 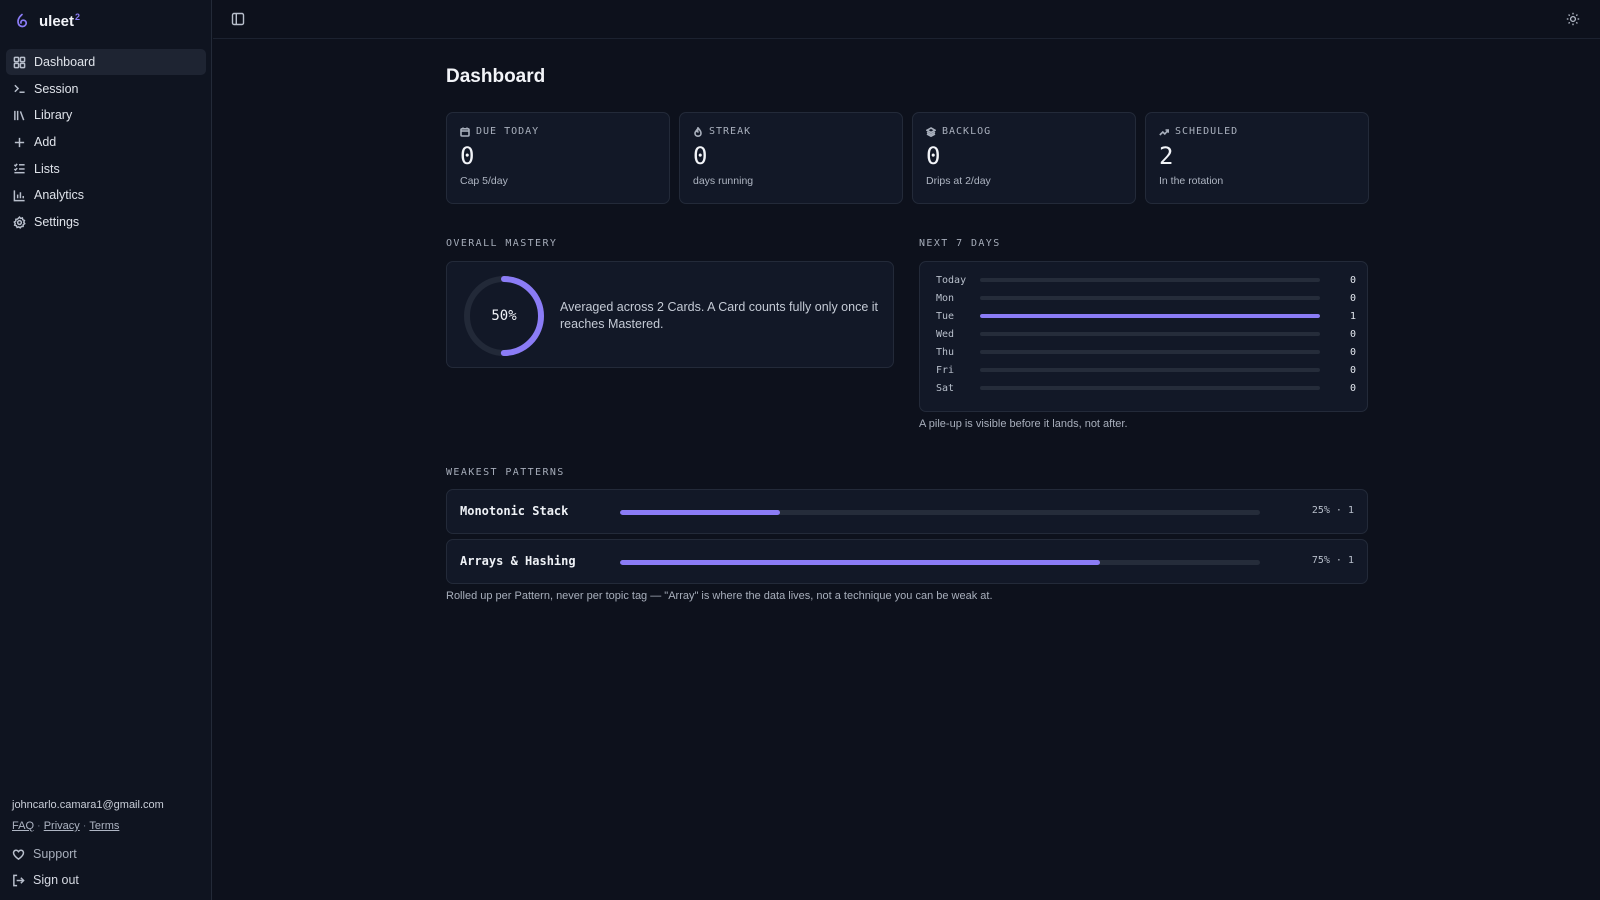 What do you see at coordinates (945, 316) in the screenshot?
I see `day-name: Tue` at bounding box center [945, 316].